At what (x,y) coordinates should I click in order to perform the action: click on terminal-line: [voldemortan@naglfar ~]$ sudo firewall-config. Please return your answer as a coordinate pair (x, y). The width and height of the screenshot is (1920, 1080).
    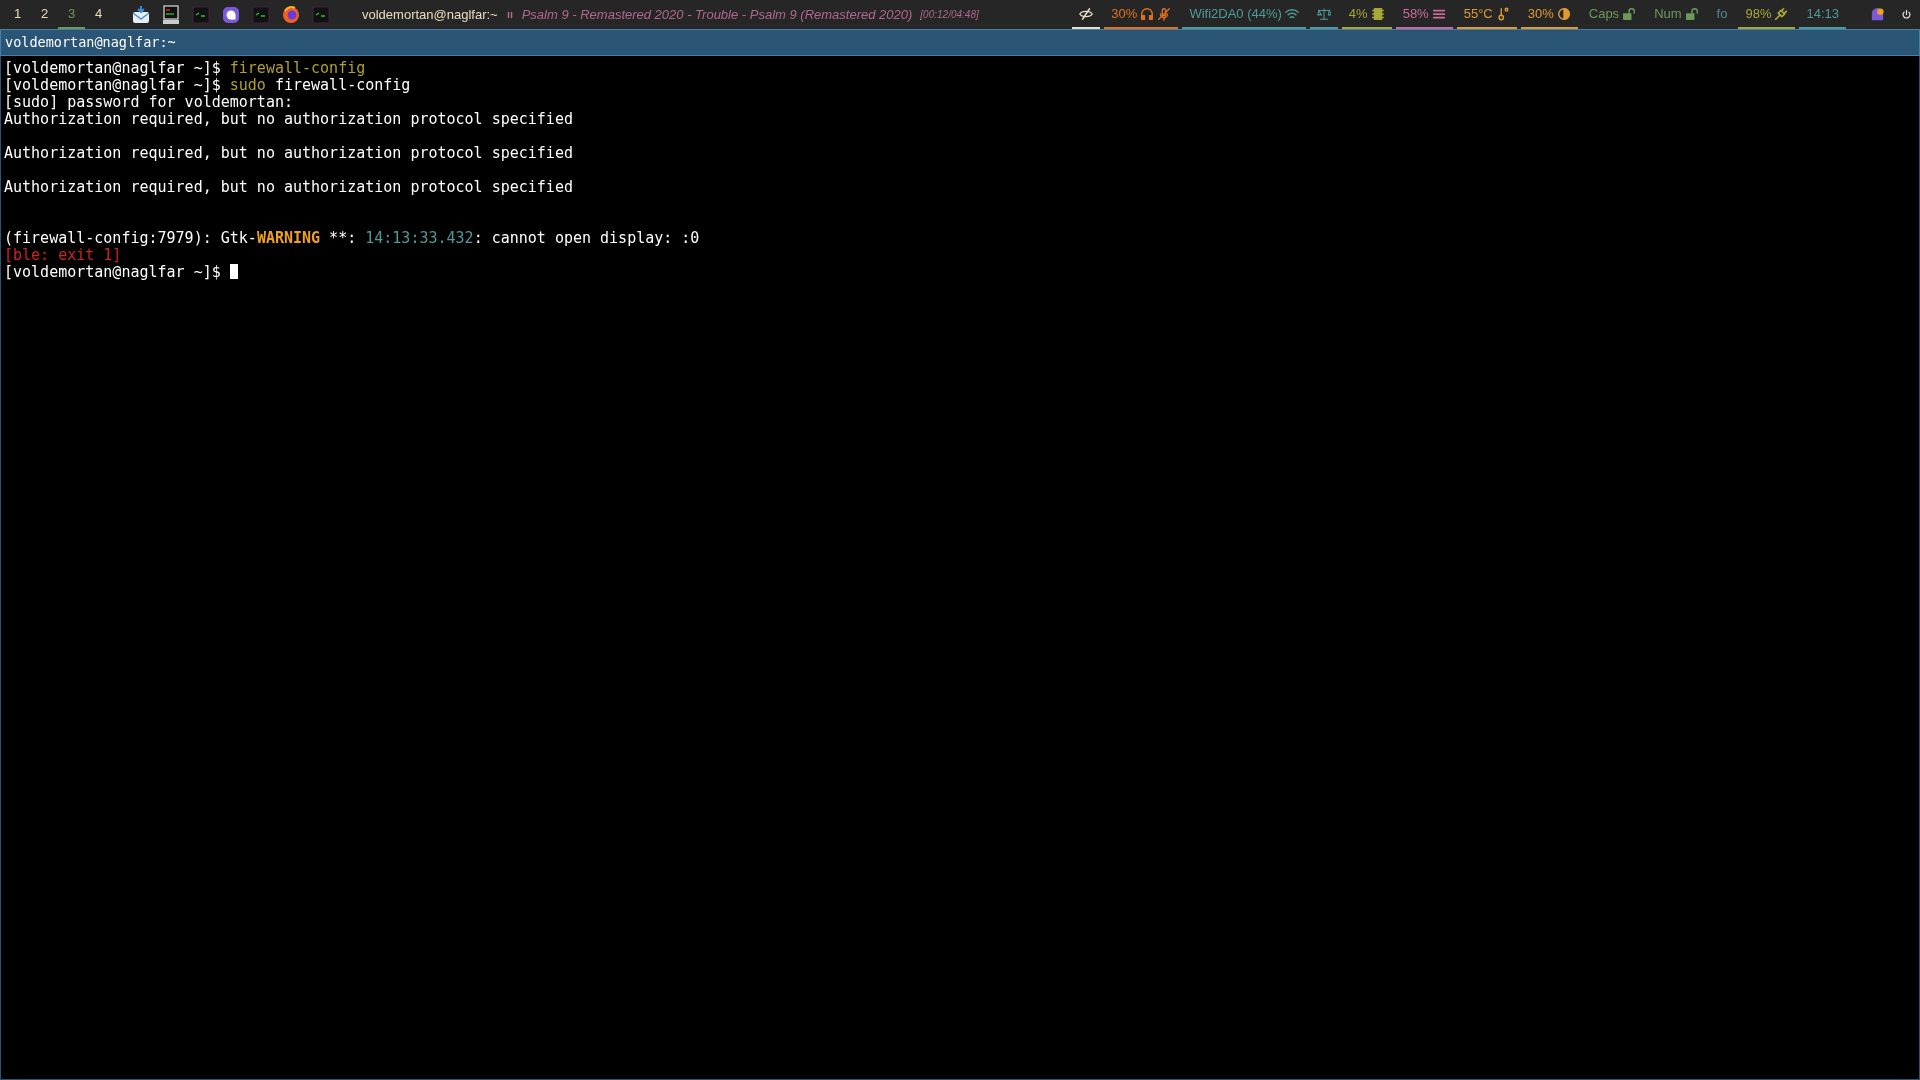
    Looking at the image, I should click on (207, 85).